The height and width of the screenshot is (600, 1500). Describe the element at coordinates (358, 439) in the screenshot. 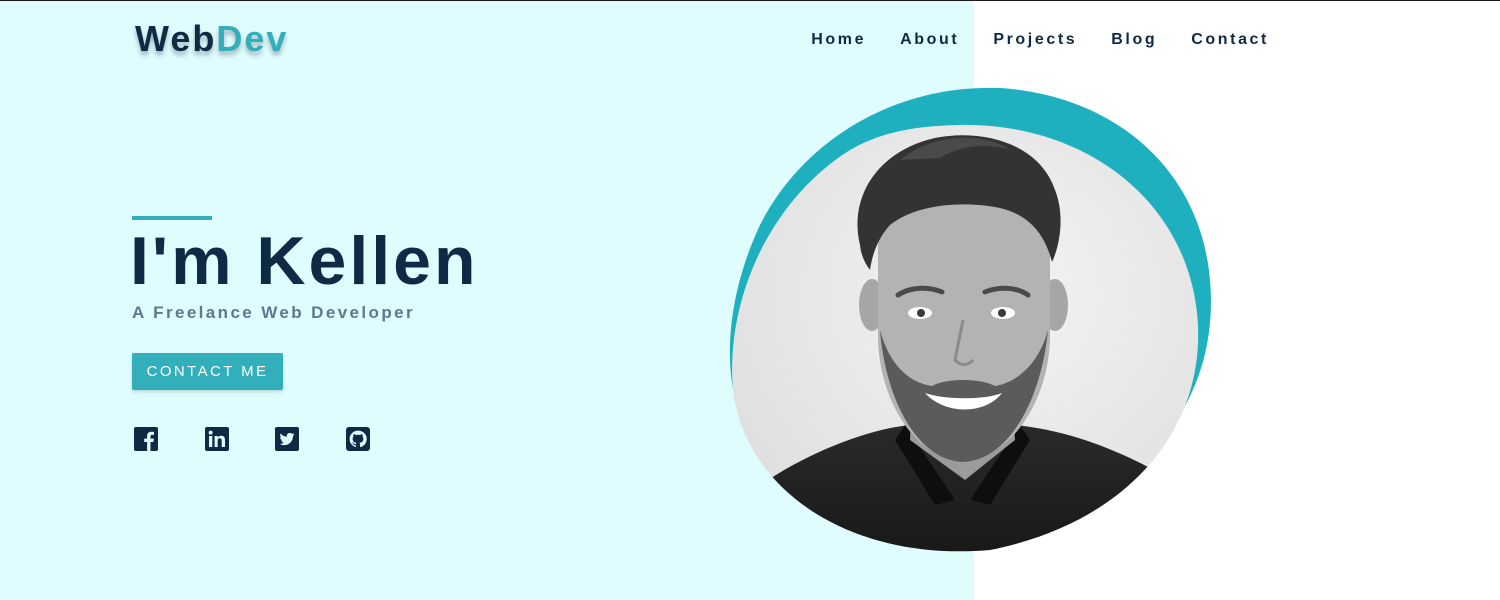

I see `github-icon` at that location.